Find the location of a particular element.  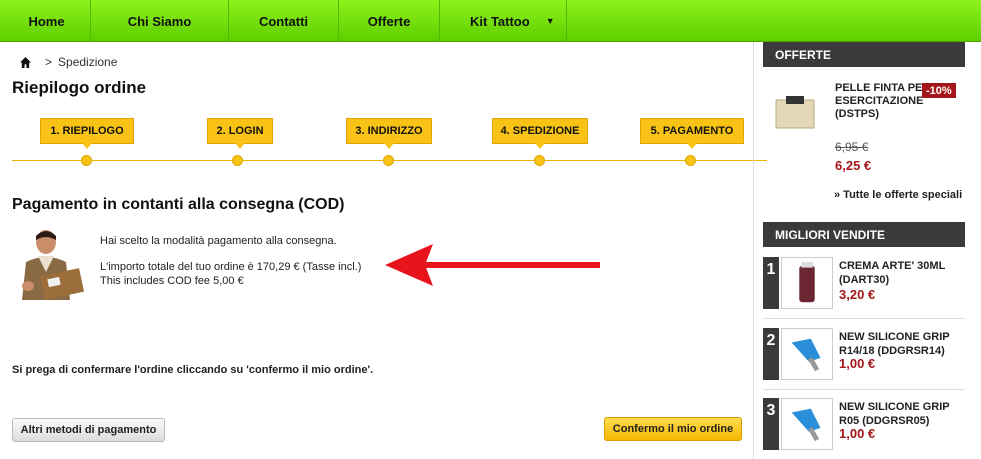

rank-badge: 3 is located at coordinates (771, 424).